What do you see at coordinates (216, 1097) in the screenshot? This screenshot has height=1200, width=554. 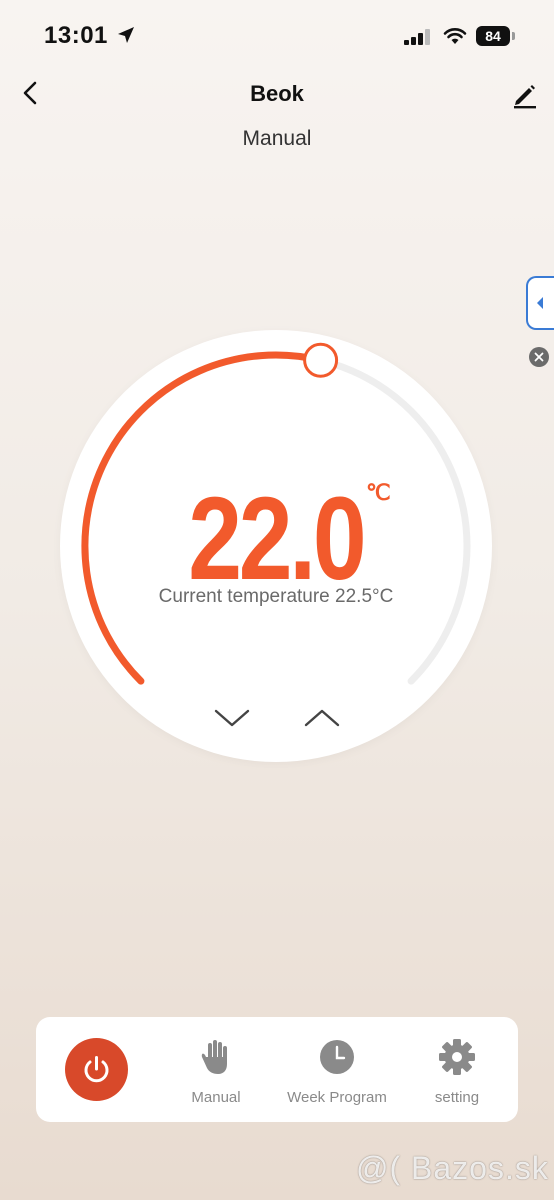 I see `tab-manual-label: Manual` at bounding box center [216, 1097].